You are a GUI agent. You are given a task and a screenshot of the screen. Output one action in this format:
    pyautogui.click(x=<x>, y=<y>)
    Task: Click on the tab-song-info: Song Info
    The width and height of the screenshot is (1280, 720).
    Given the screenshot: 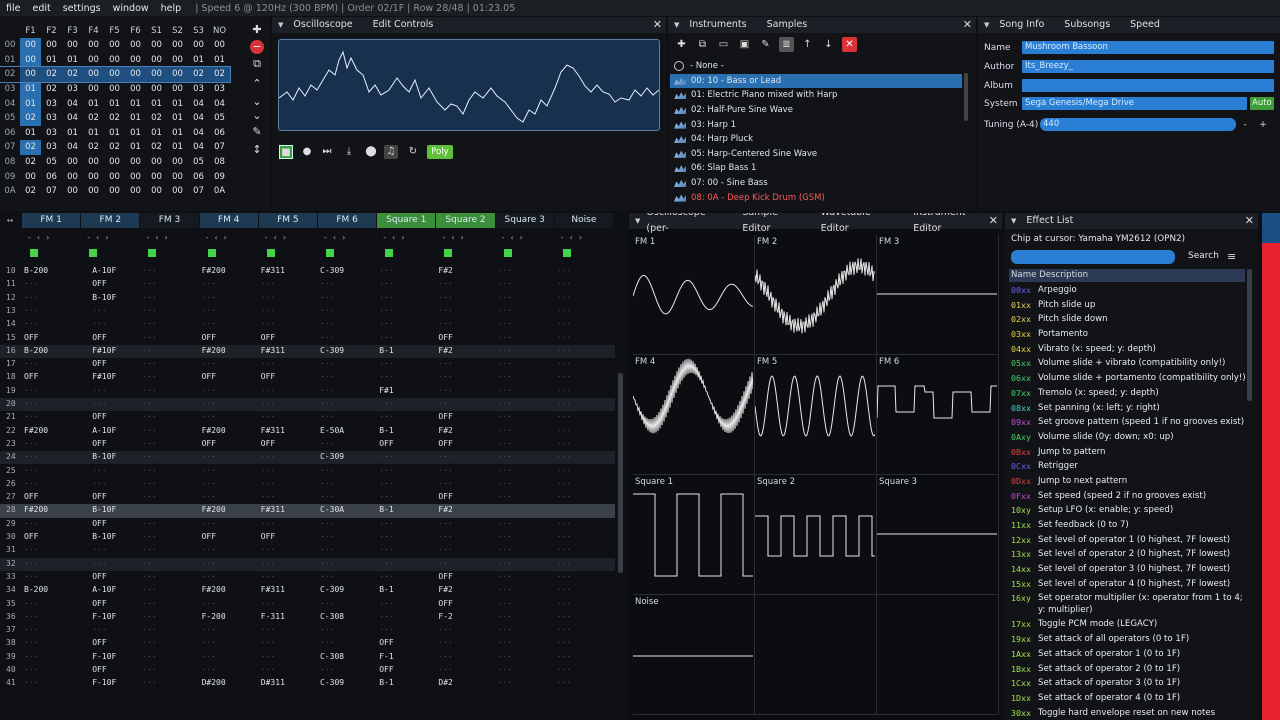 What is the action you would take?
    pyautogui.click(x=1021, y=25)
    